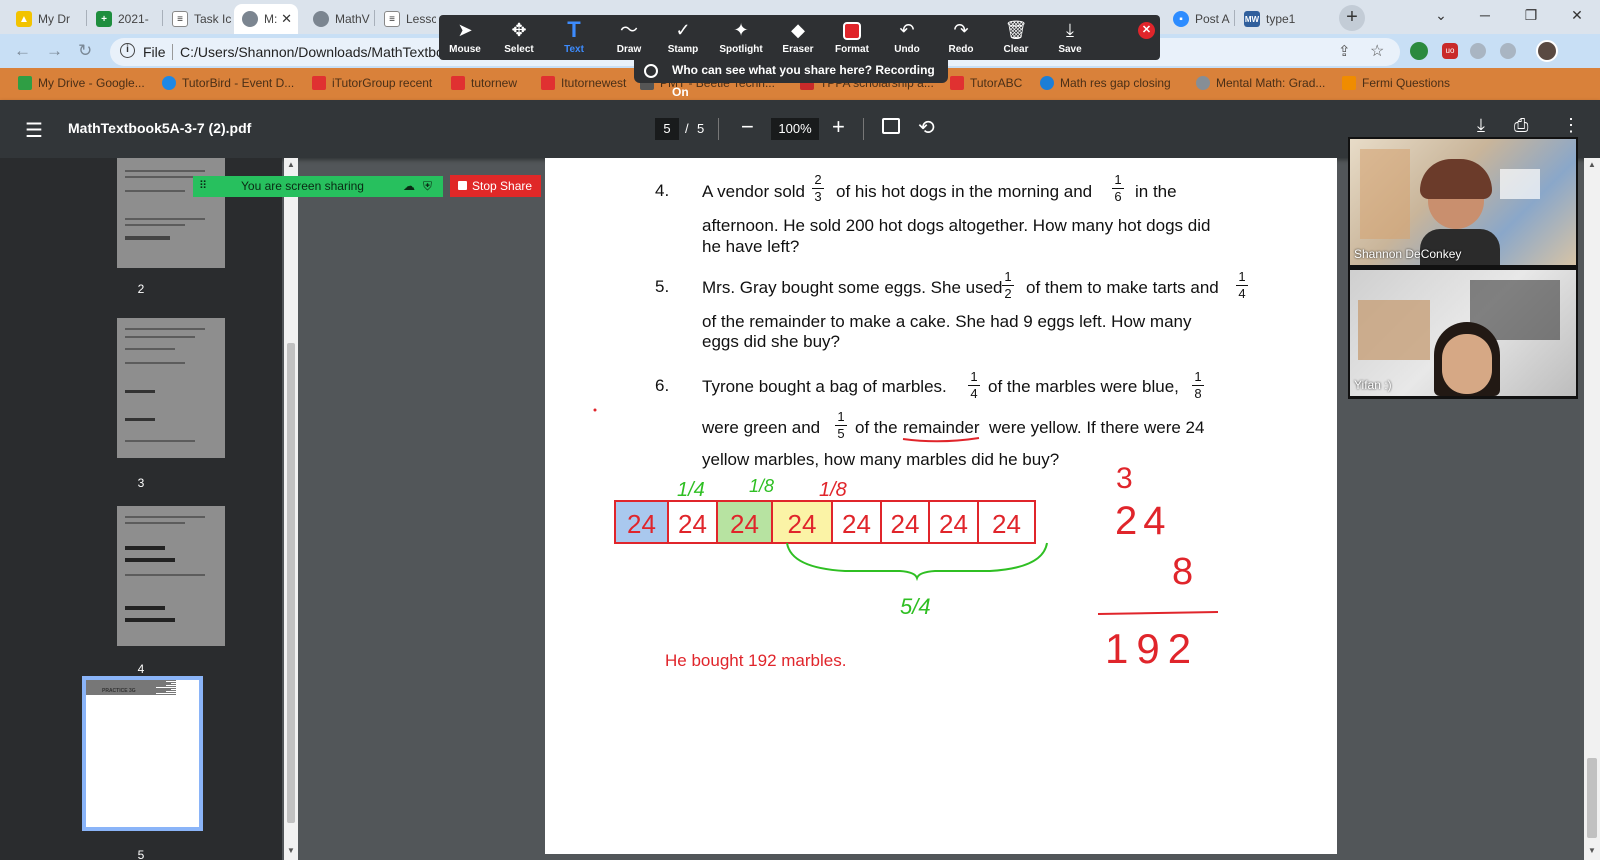 The height and width of the screenshot is (860, 1600). I want to click on restore-button: ❐, so click(1531, 15).